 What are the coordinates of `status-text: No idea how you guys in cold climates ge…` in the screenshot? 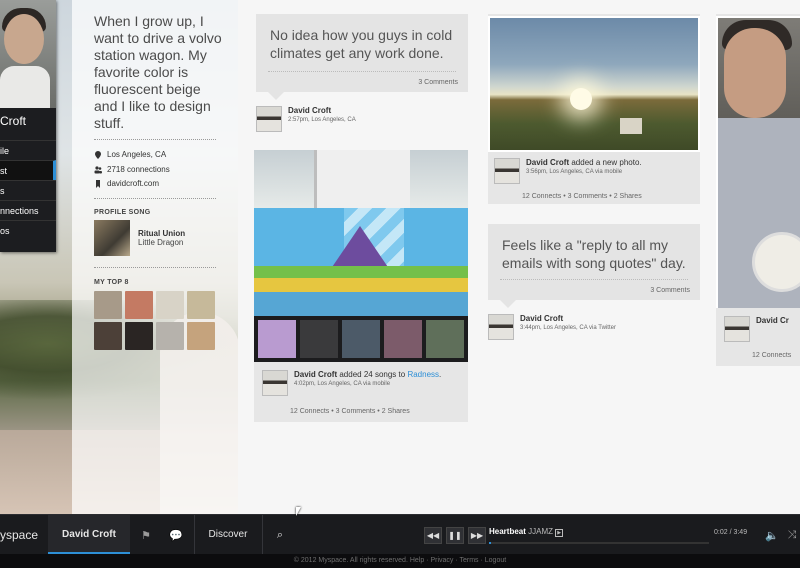 It's located at (361, 44).